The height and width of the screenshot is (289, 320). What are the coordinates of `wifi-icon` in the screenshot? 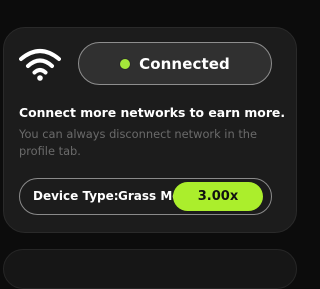 It's located at (40, 65).